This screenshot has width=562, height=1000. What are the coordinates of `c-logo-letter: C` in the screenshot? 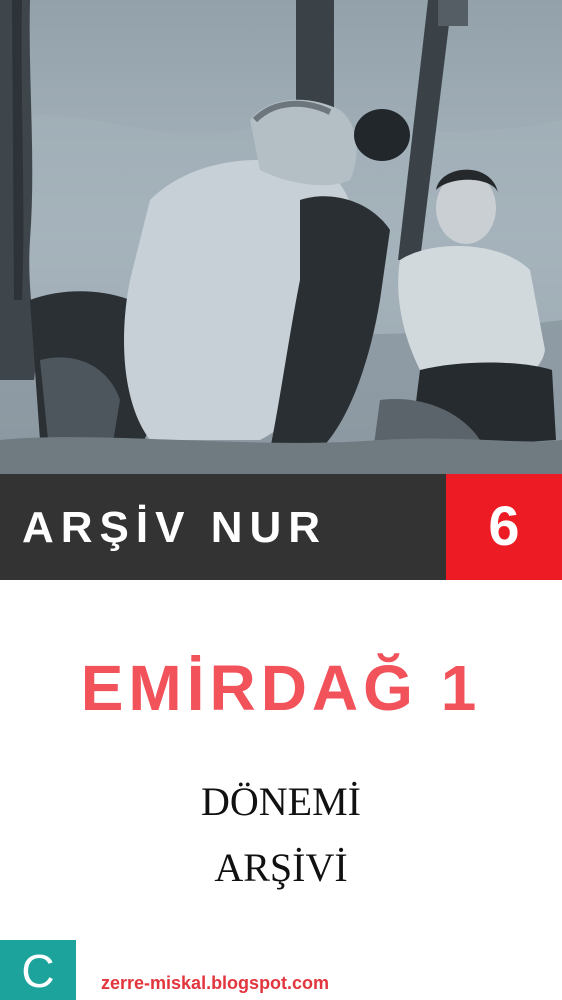 It's located at (38, 971).